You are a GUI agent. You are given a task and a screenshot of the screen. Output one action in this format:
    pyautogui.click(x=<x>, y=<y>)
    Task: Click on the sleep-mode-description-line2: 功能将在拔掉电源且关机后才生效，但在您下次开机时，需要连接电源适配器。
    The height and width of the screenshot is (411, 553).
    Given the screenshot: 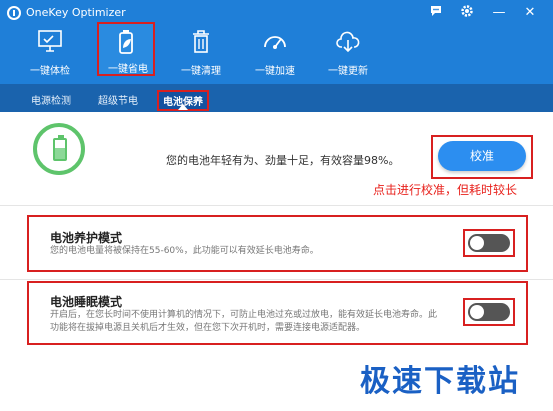 What is the action you would take?
    pyautogui.click(x=208, y=328)
    